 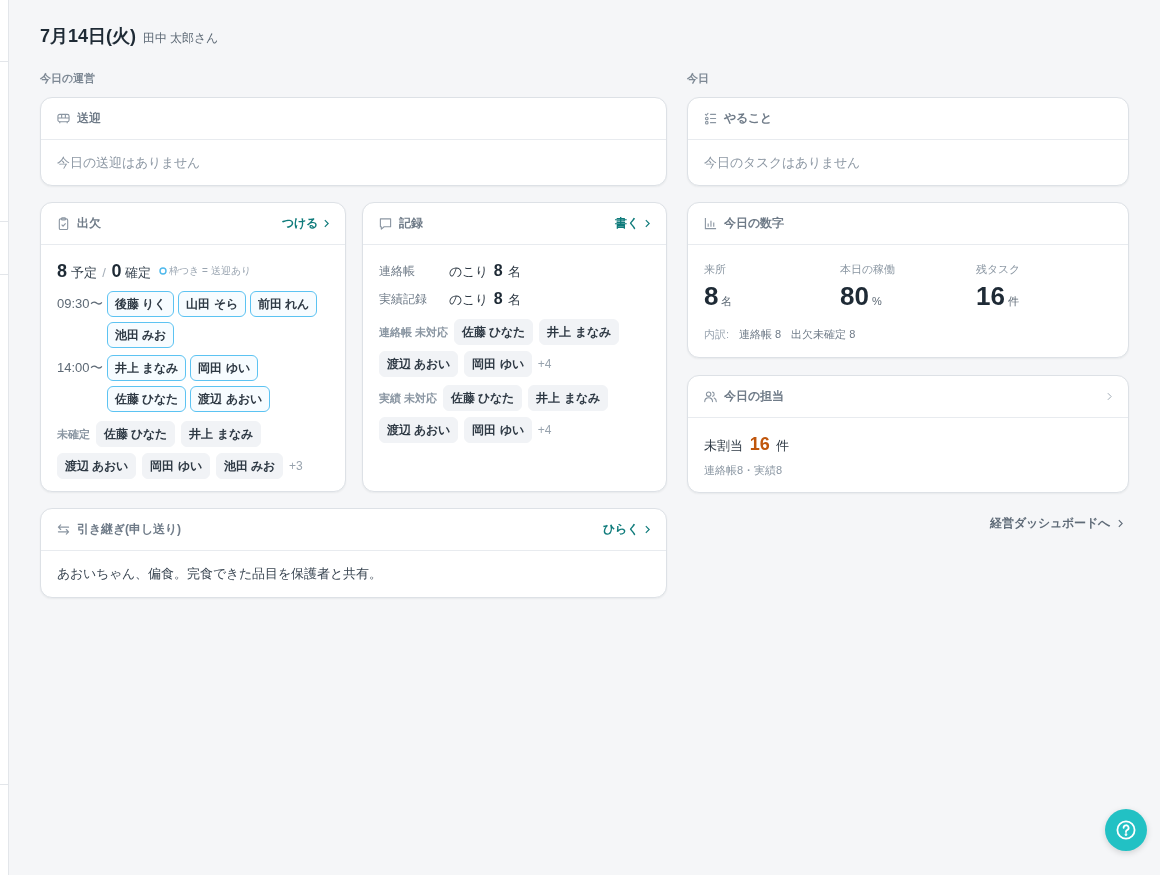 What do you see at coordinates (385, 223) in the screenshot?
I see `speech-bubble-icon` at bounding box center [385, 223].